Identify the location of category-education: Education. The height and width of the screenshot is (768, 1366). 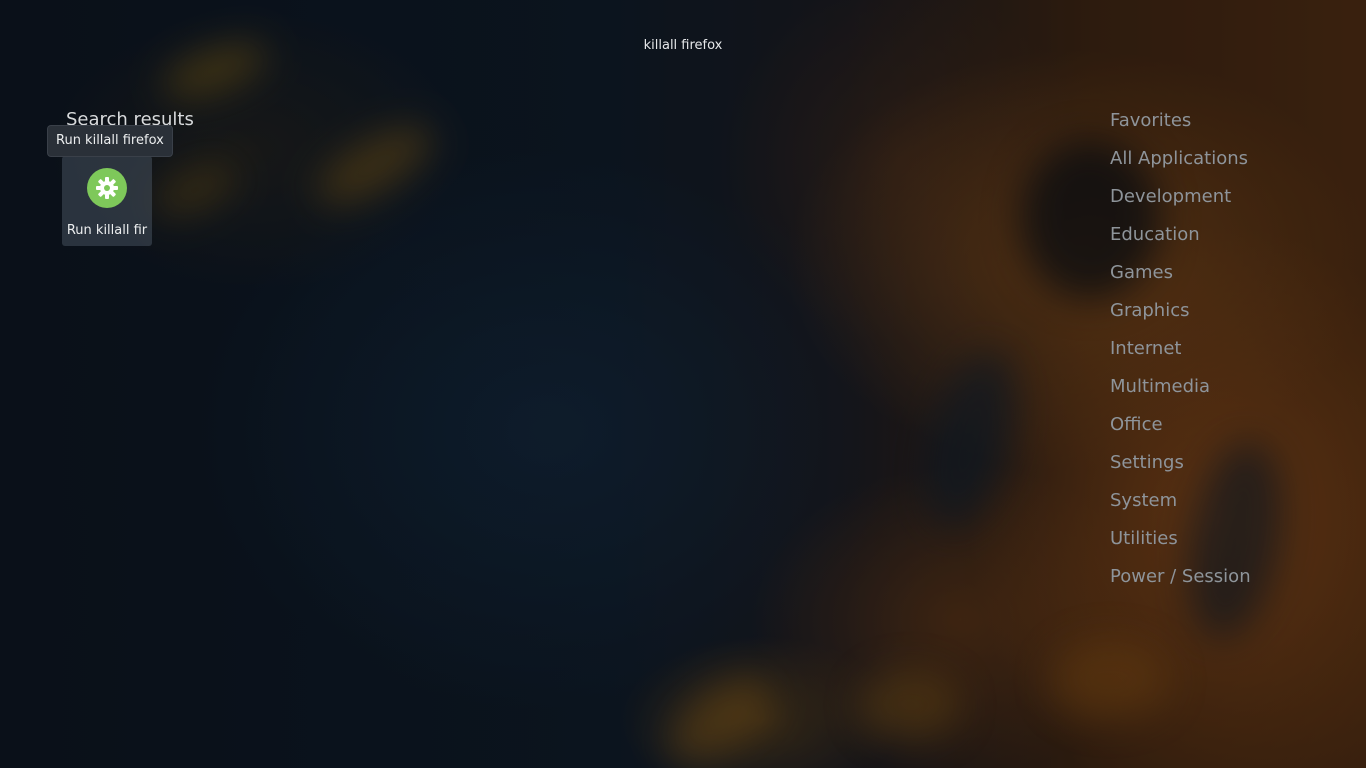
(1180, 241).